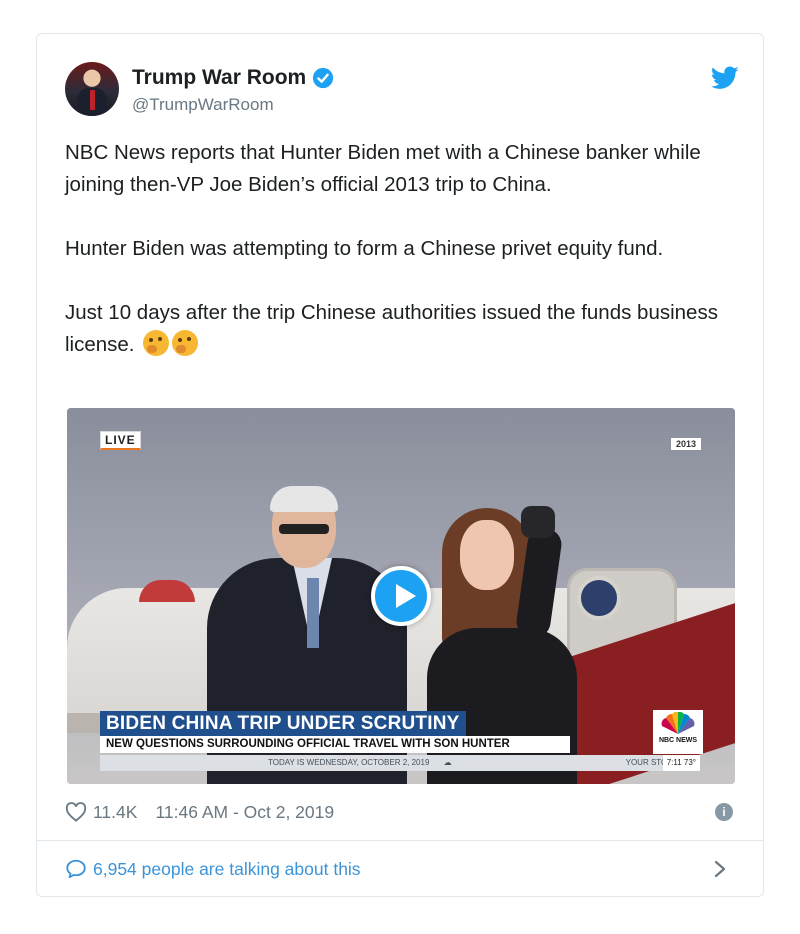 The image size is (800, 934). What do you see at coordinates (349, 762) in the screenshot?
I see `ticker-date: TODAY IS WEDNESDAY, OCTOBER 2, 2019` at bounding box center [349, 762].